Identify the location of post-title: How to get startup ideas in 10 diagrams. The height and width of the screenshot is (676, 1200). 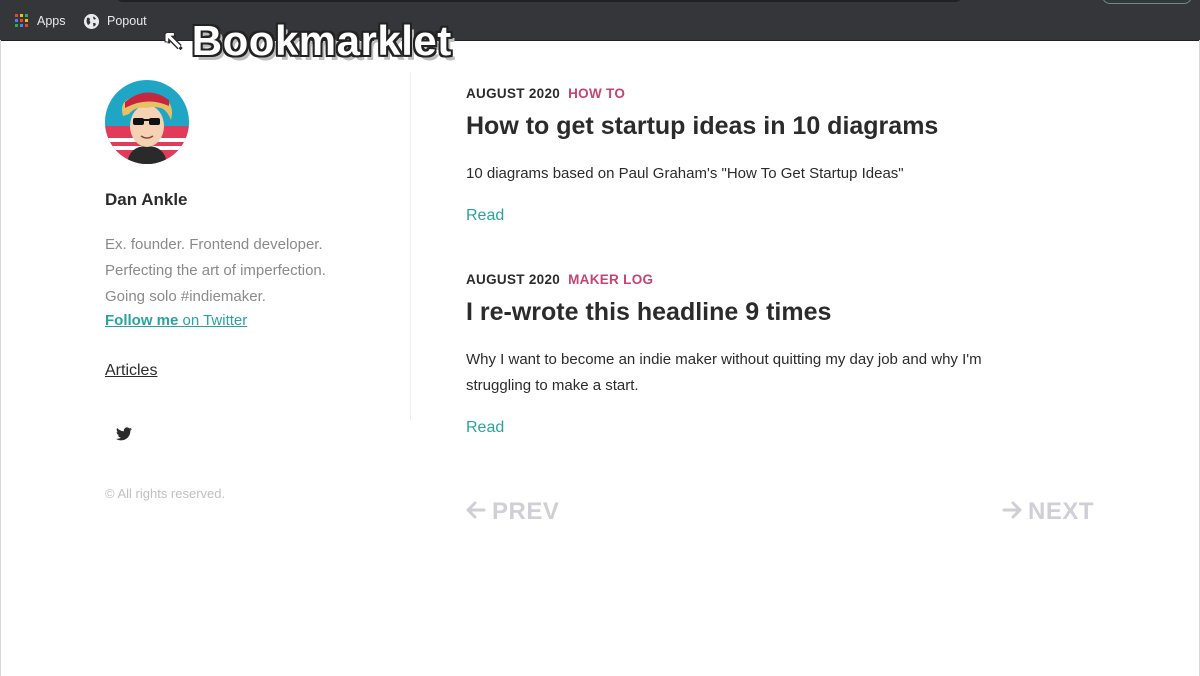
(786, 126).